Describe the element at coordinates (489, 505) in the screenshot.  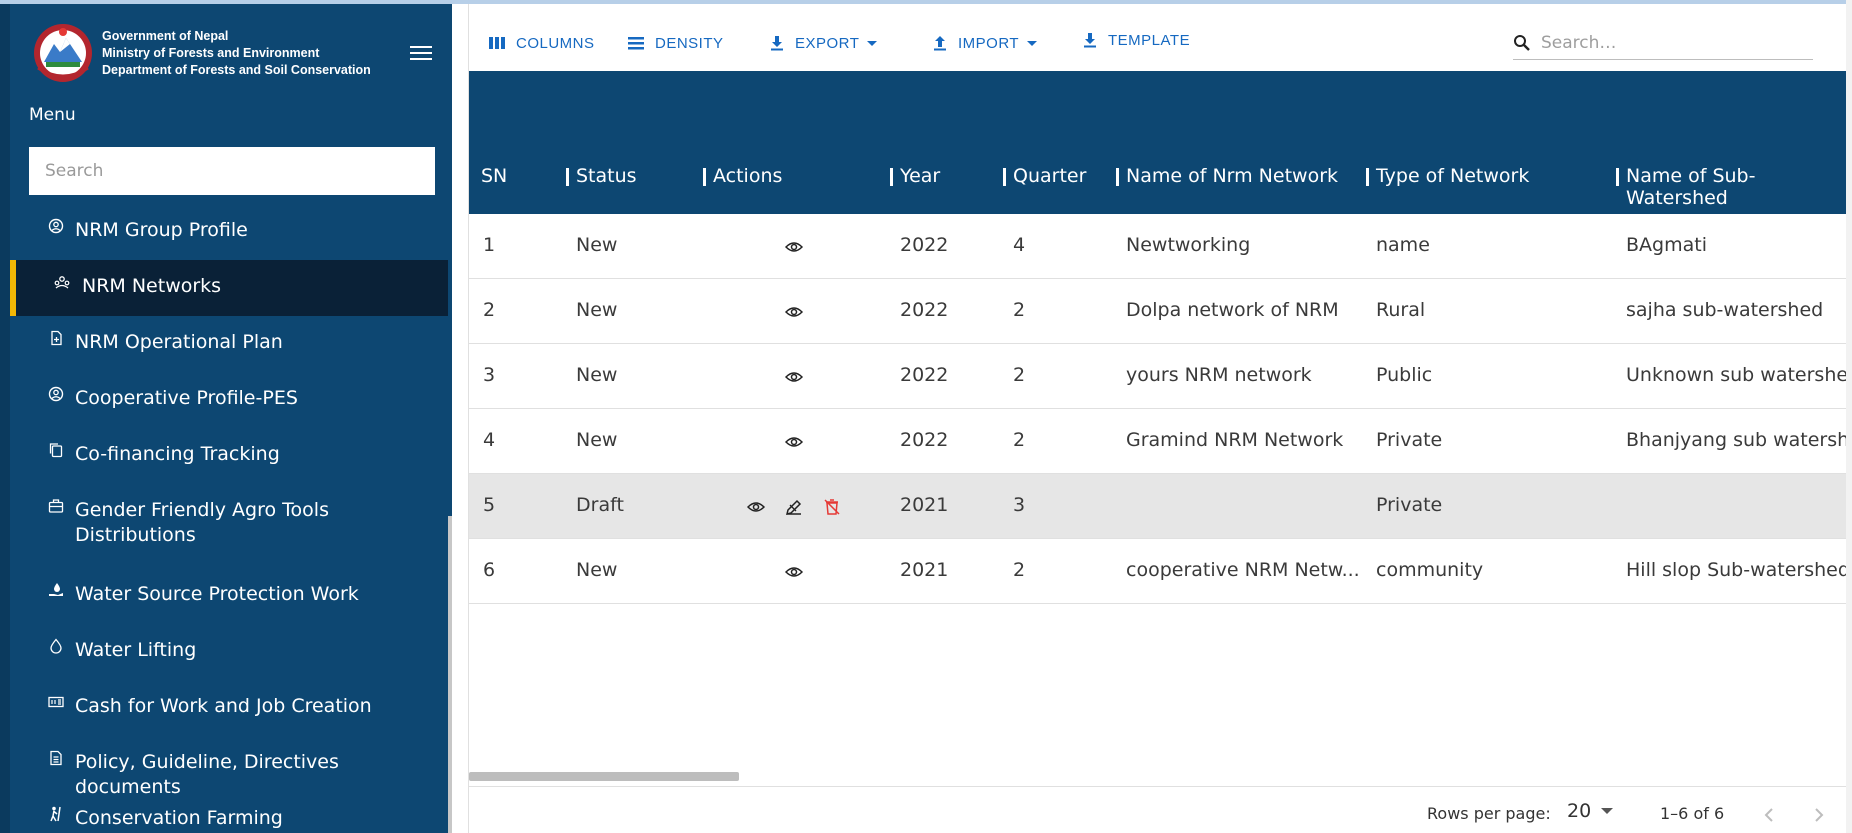
I see `cell-sn: 5` at that location.